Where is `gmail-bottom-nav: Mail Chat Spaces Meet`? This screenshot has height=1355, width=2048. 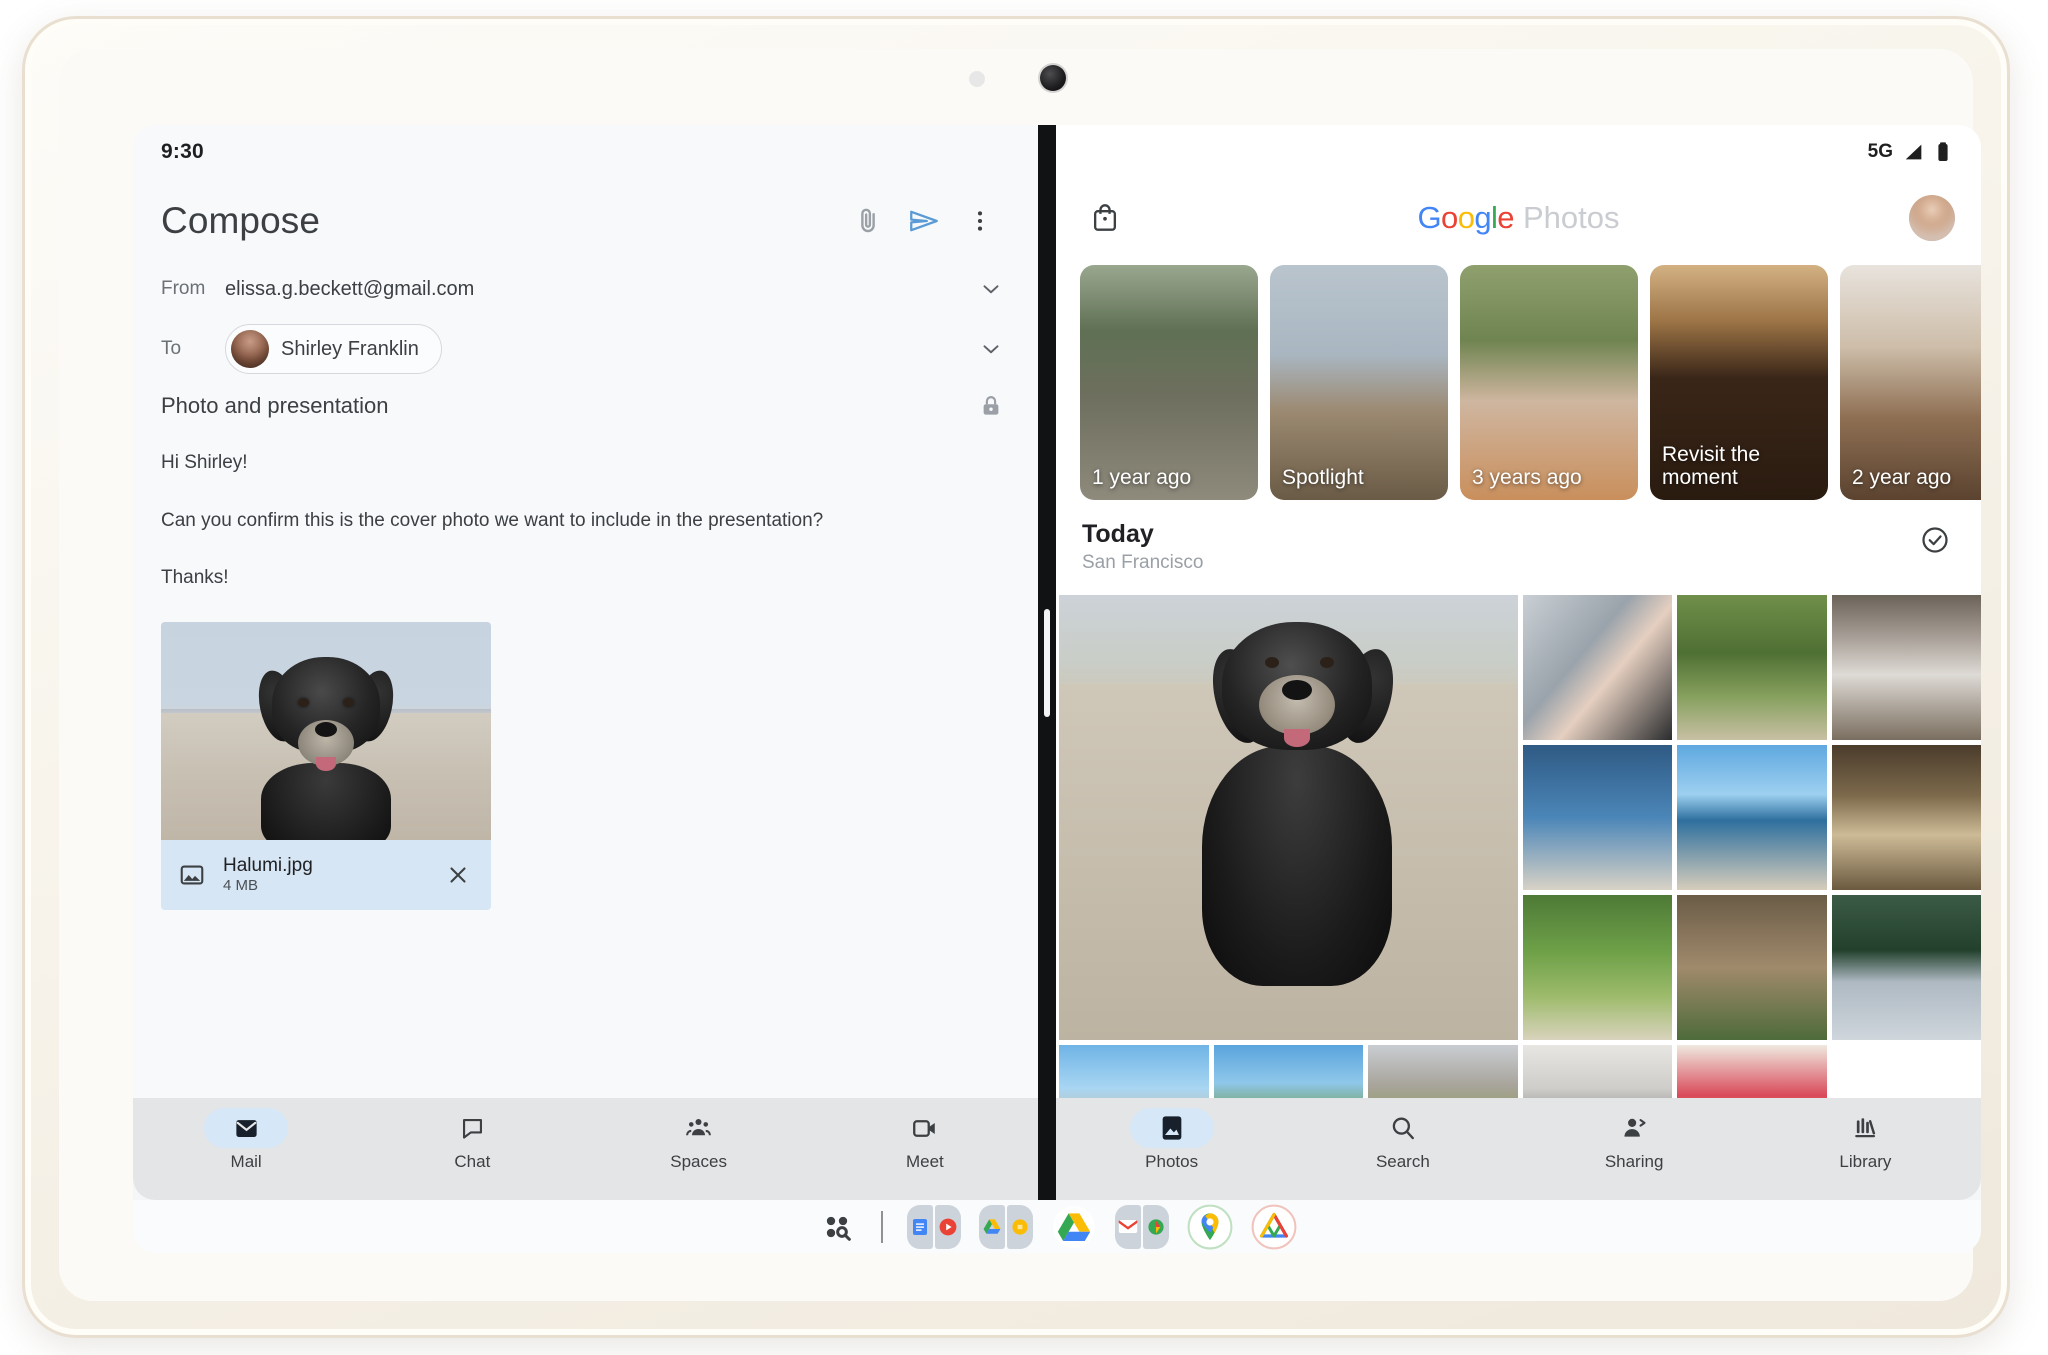 gmail-bottom-nav: Mail Chat Spaces Meet is located at coordinates (585, 1149).